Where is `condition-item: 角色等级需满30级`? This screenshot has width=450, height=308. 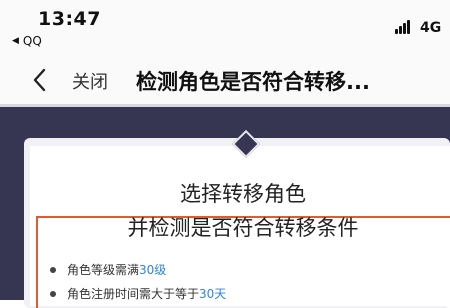
condition-item: 角色等级需满30级 is located at coordinates (136, 272).